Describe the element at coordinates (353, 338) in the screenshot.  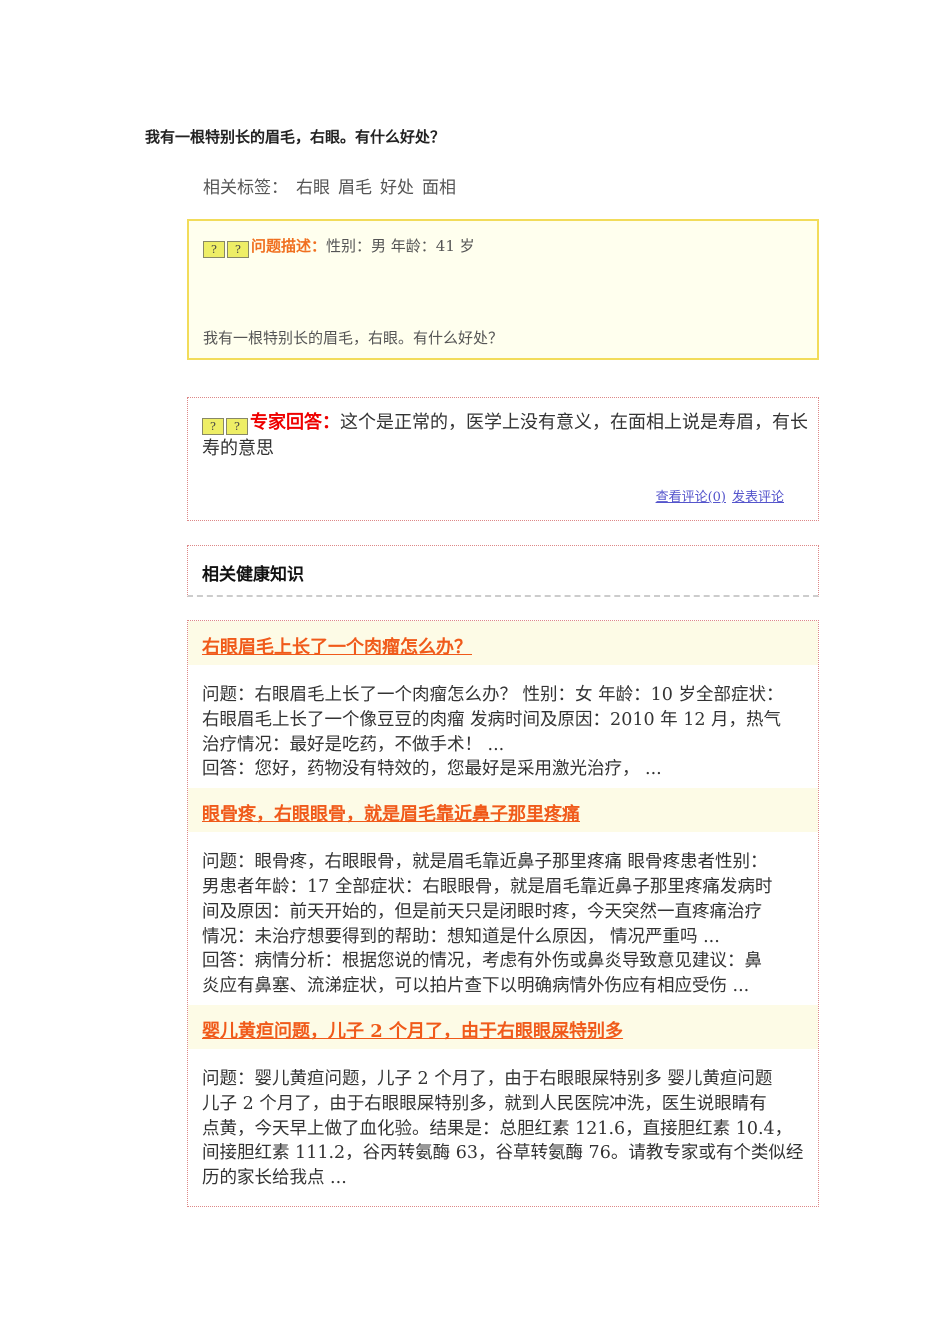
I see `question-text: 我有一根特别长的眉毛，右眼。有什么好处？` at that location.